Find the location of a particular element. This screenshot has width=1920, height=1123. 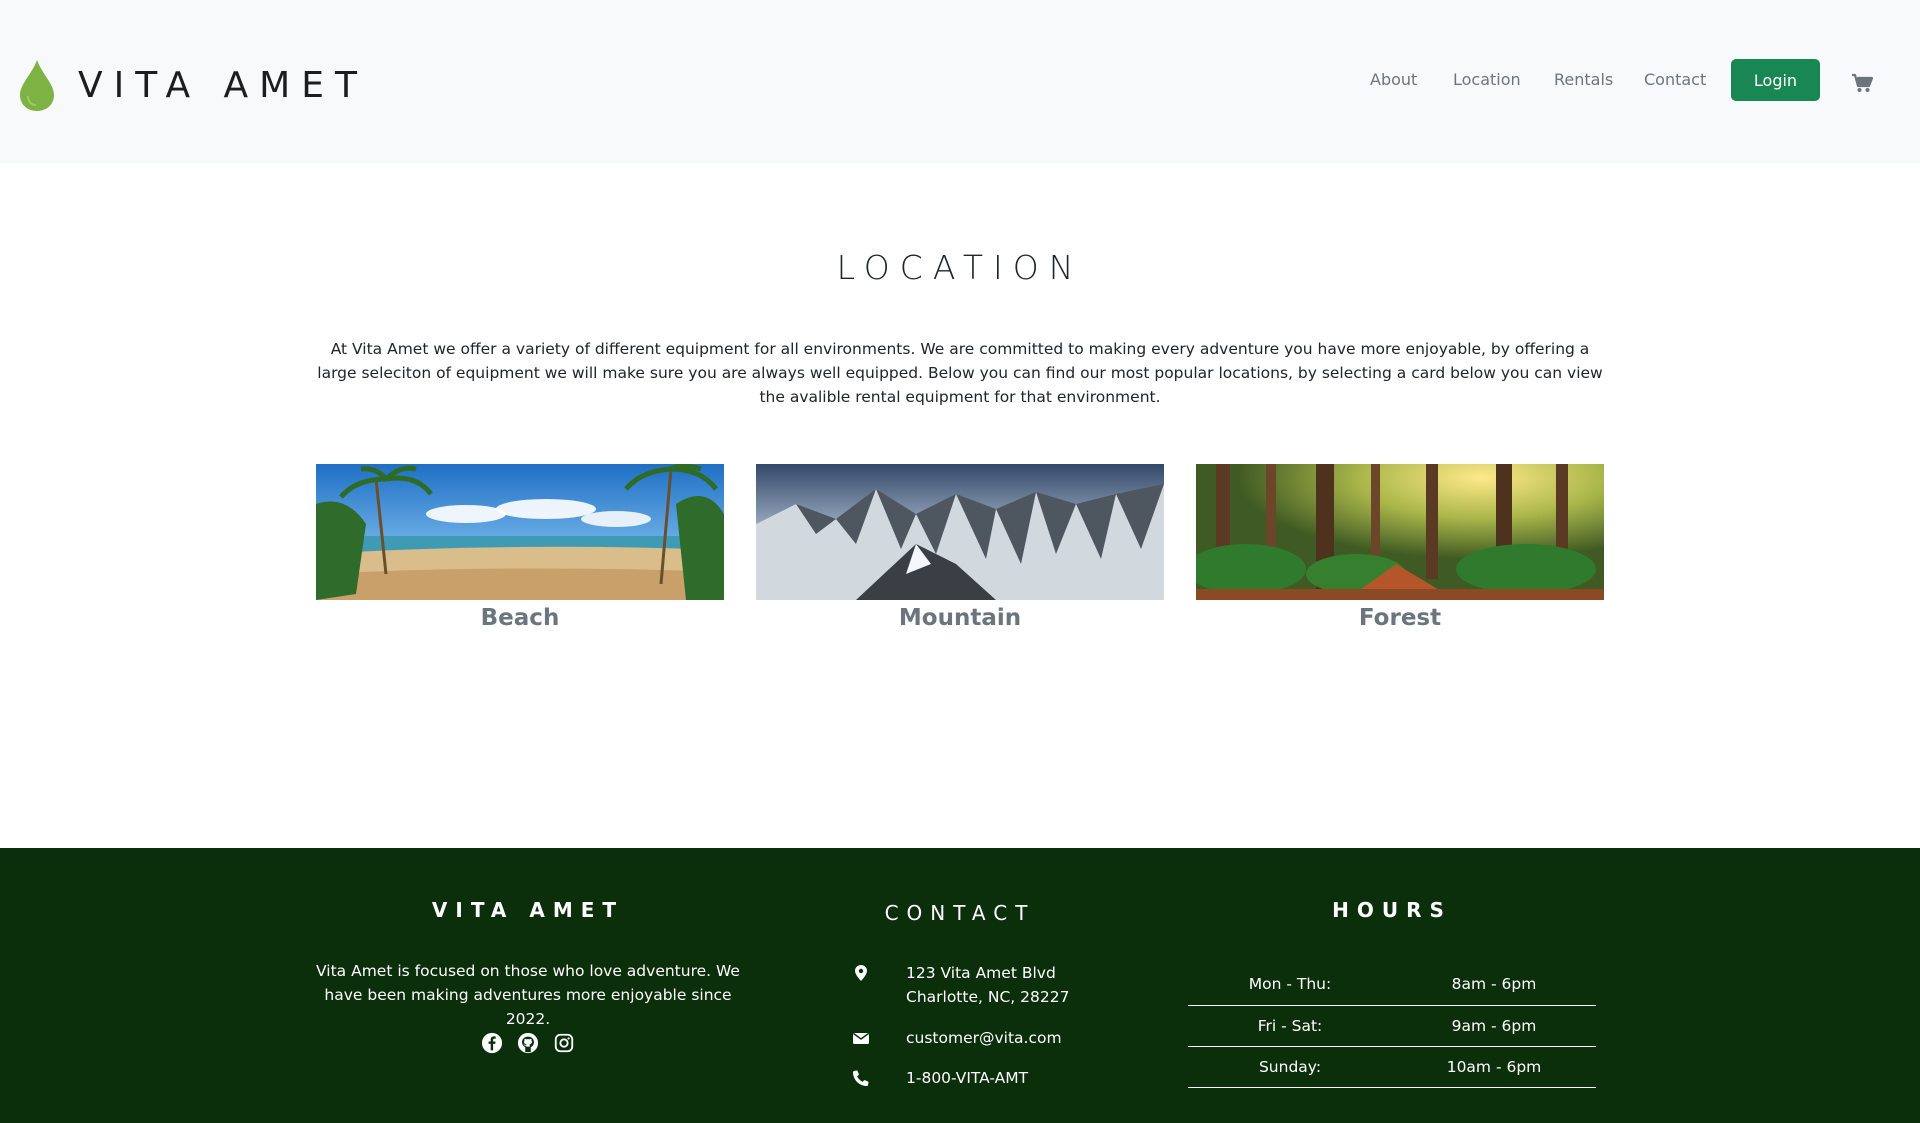

forest-image is located at coordinates (1400, 532).